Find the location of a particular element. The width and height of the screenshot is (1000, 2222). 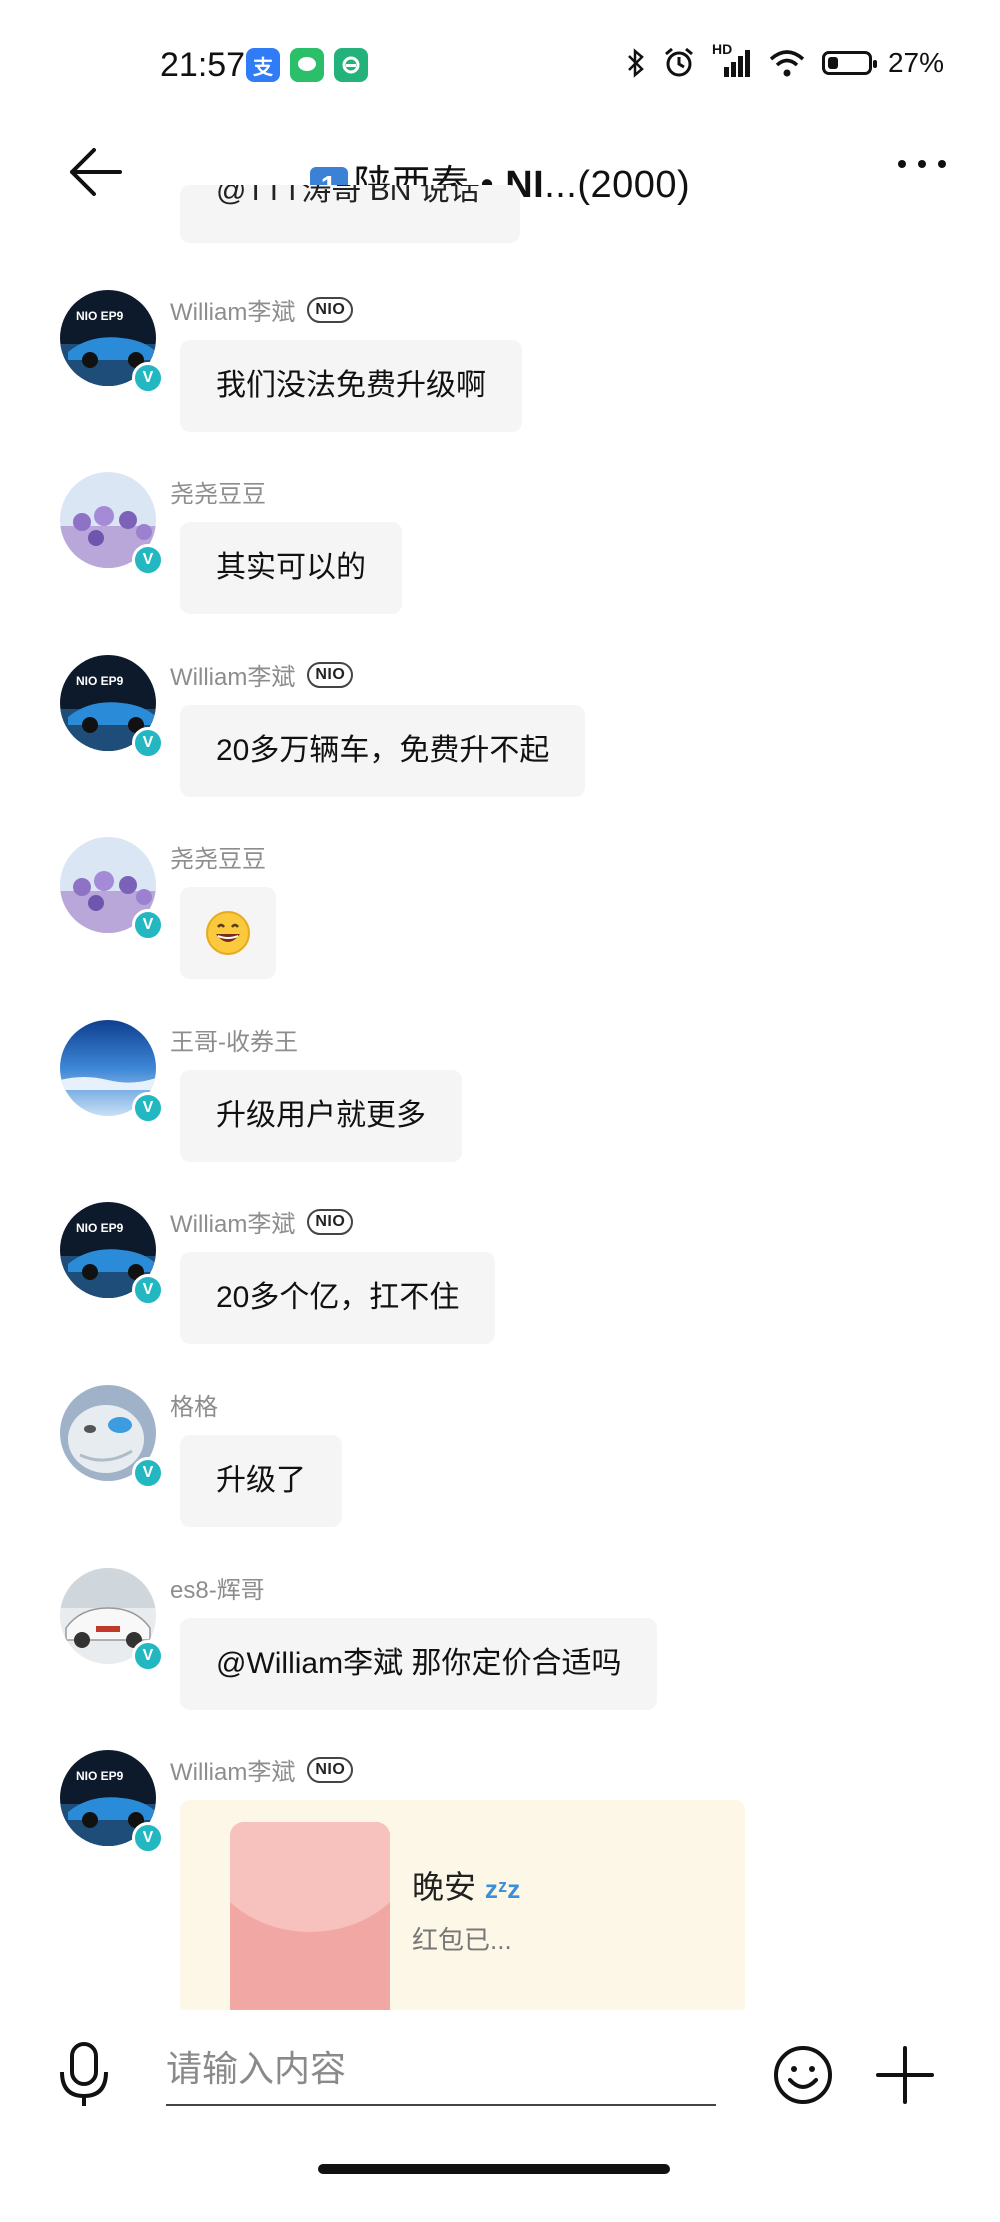

message-bubble: 其实可以的 is located at coordinates (291, 568).